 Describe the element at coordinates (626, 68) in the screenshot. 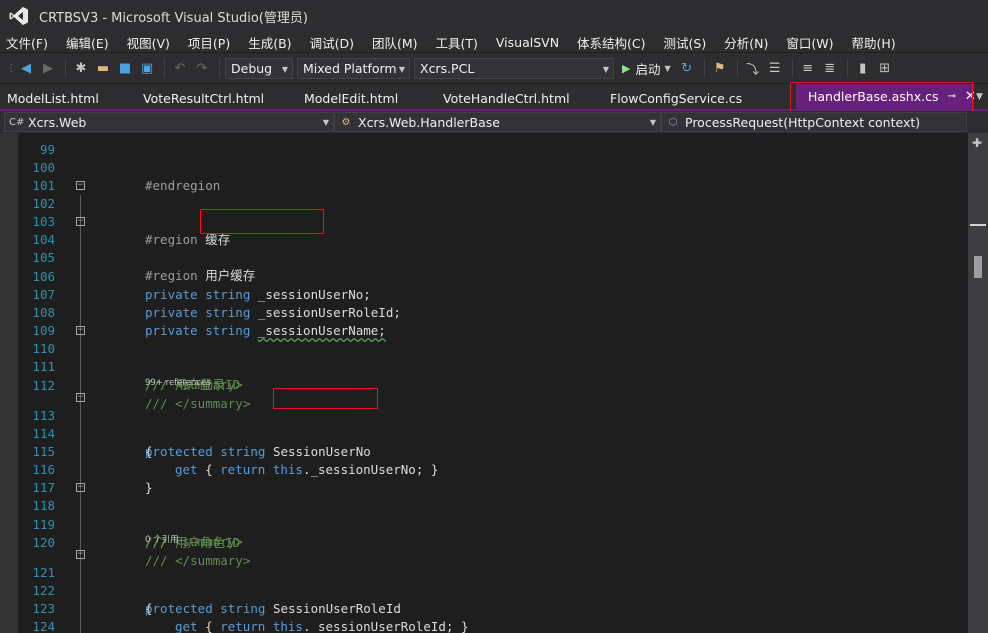

I see `play-icon: ▶` at that location.